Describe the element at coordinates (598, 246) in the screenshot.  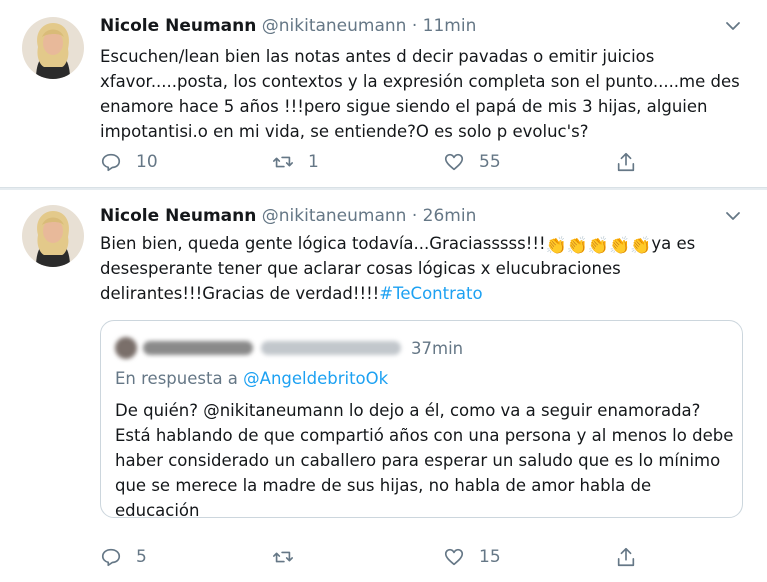
I see `clapping-hands-emoji: 👏👏👏👏👏` at that location.